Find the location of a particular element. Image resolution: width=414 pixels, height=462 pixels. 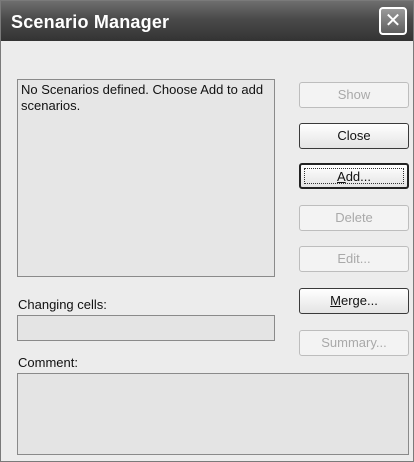

close-window-icon: ✕ is located at coordinates (393, 21).